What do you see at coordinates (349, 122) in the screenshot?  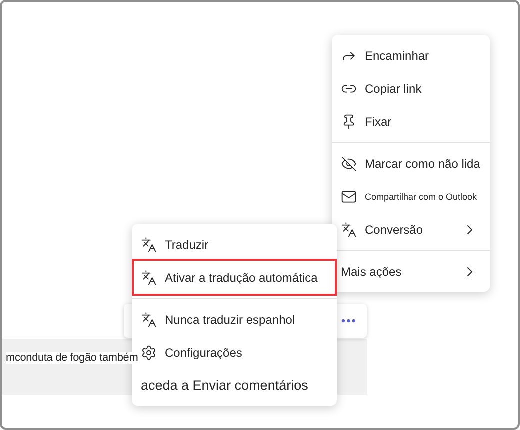 I see `pin-icon` at bounding box center [349, 122].